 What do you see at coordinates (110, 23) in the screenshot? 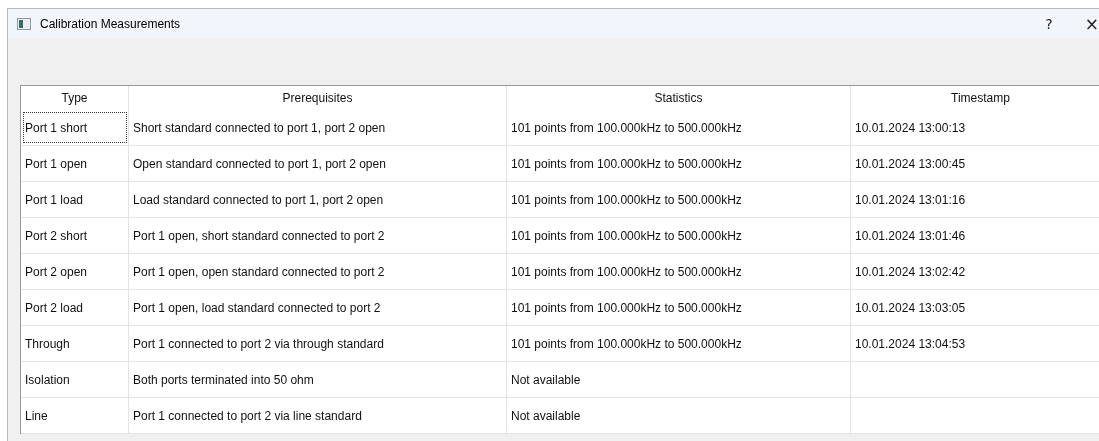
I see `window-title: Calibration Measurements` at bounding box center [110, 23].